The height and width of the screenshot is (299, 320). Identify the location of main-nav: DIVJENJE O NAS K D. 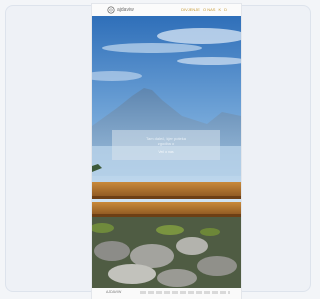
(204, 10).